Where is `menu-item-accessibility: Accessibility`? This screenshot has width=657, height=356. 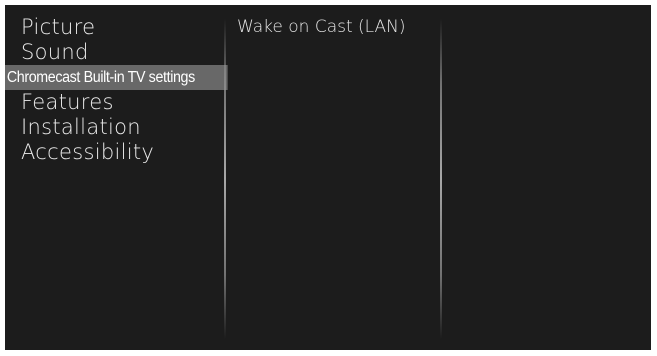
menu-item-accessibility: Accessibility is located at coordinates (116, 152).